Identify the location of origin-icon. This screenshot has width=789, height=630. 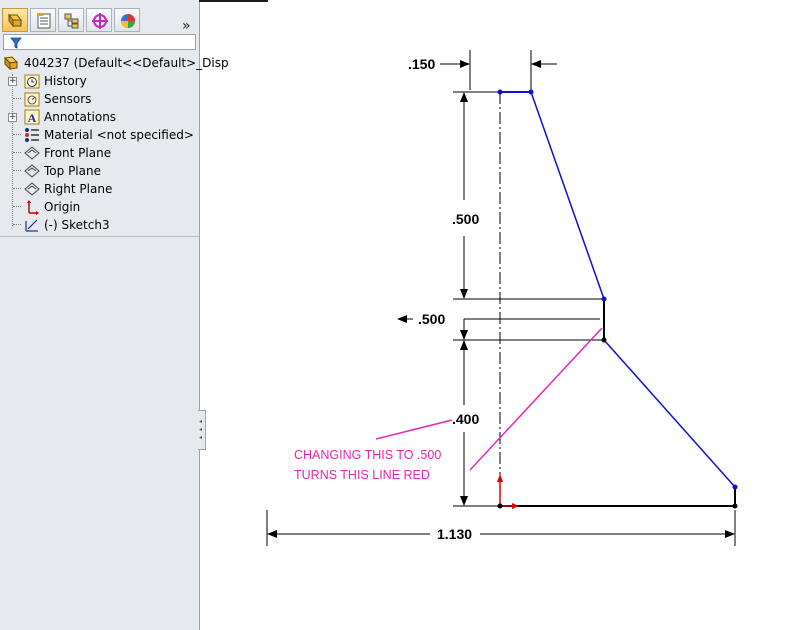
(33, 207).